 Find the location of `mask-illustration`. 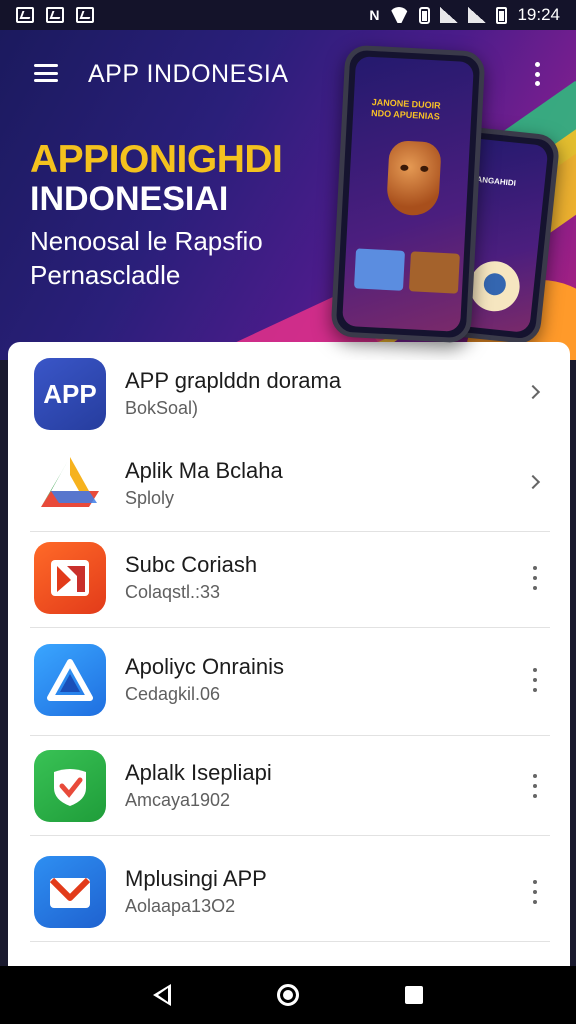

mask-illustration is located at coordinates (413, 178).